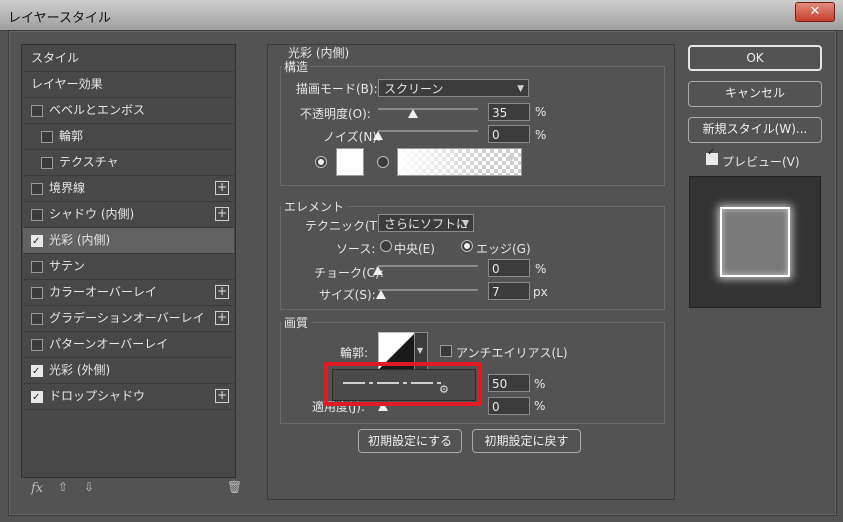  What do you see at coordinates (541, 269) in the screenshot?
I see `choke-unit: %` at bounding box center [541, 269].